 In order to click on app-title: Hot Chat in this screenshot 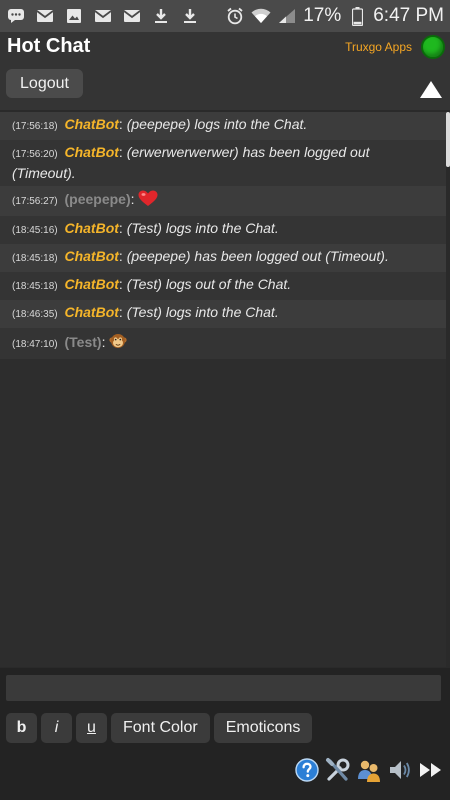, I will do `click(49, 46)`.